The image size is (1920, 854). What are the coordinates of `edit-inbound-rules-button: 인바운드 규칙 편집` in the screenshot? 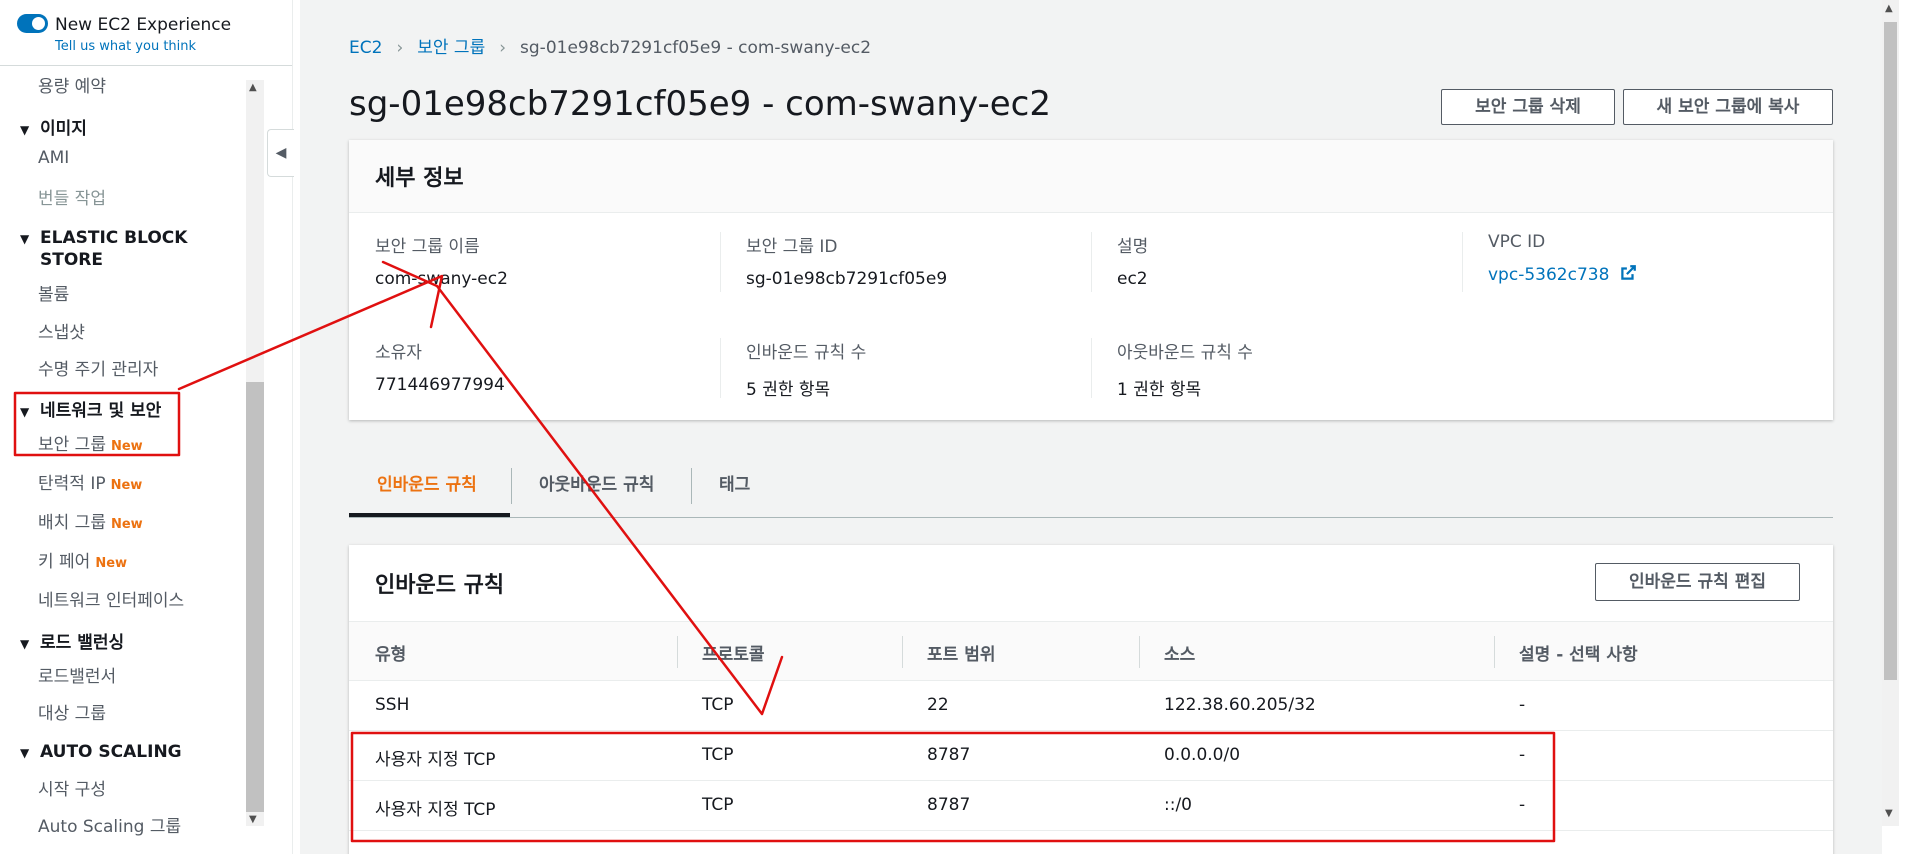 It's located at (1697, 582).